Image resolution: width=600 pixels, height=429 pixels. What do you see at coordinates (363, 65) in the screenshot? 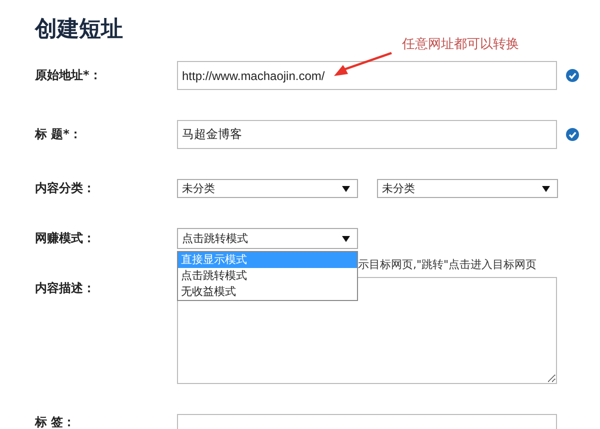
I see `arrow-icon` at bounding box center [363, 65].